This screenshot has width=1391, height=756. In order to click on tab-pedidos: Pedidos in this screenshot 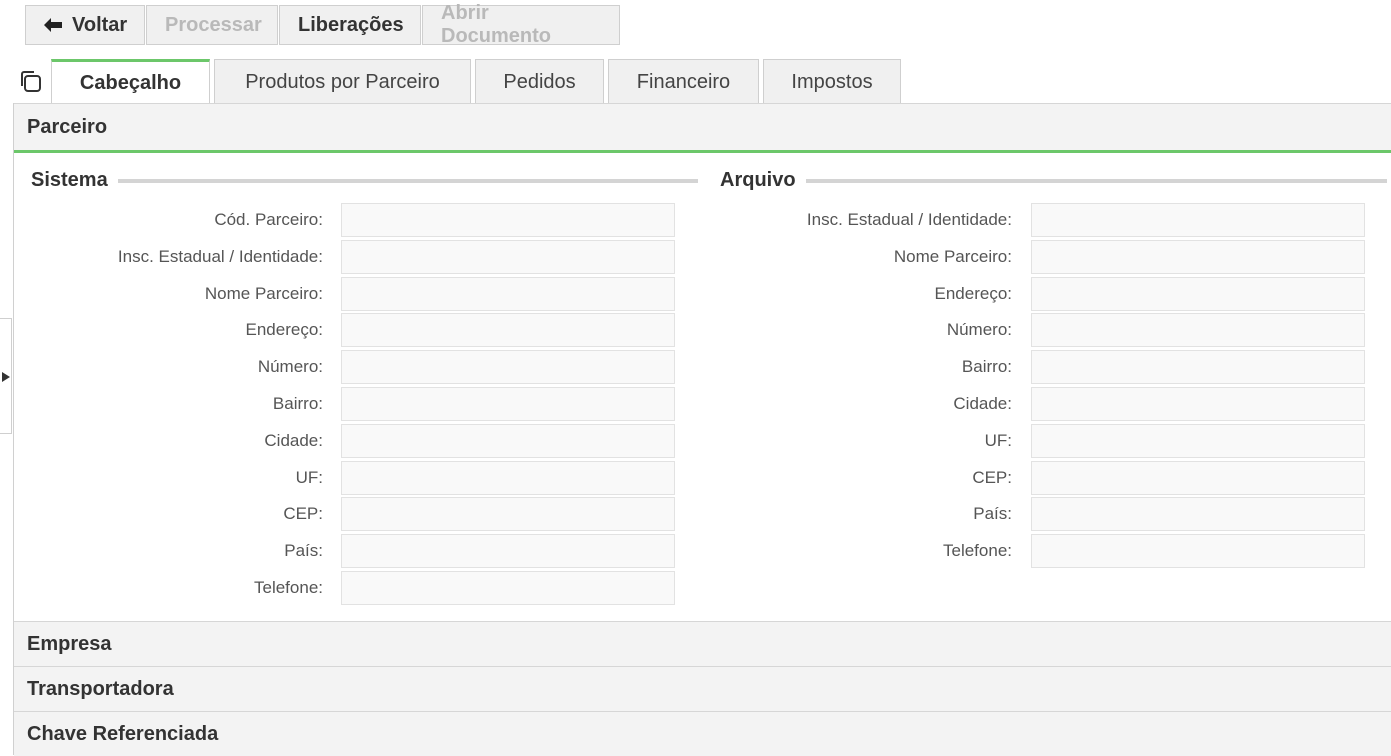, I will do `click(539, 81)`.